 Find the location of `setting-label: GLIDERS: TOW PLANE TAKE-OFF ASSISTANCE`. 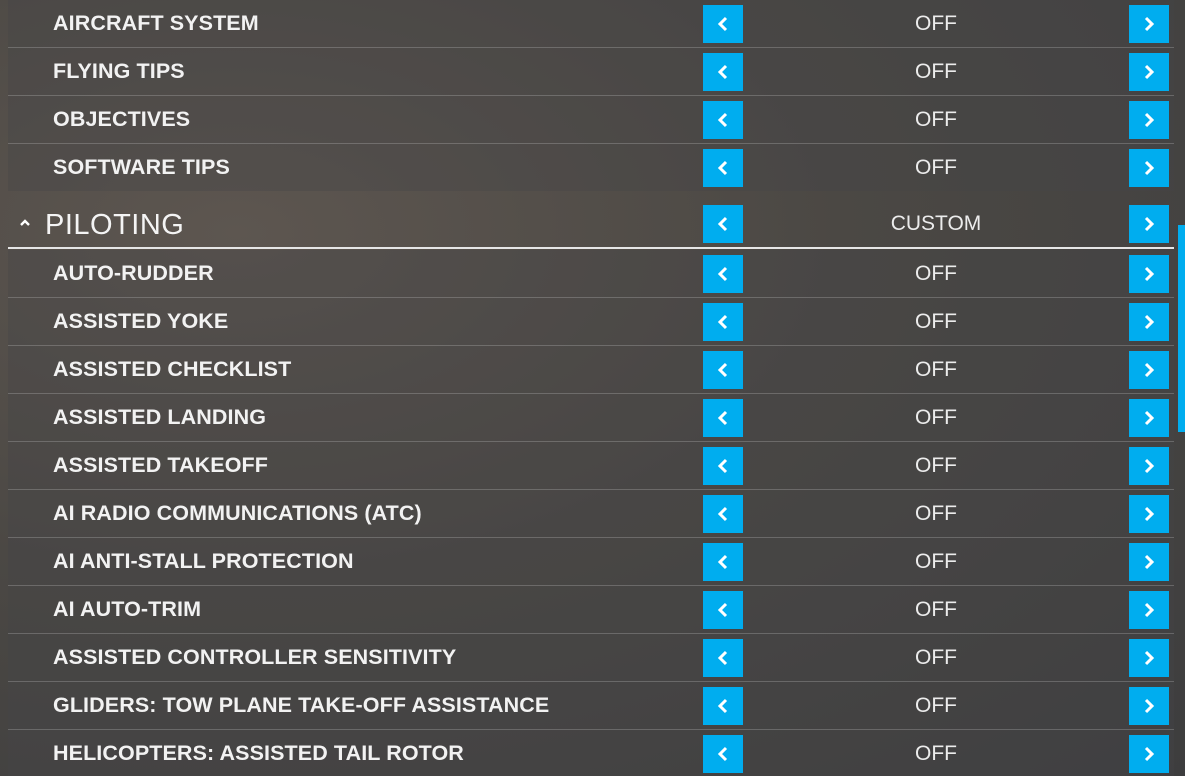

setting-label: GLIDERS: TOW PLANE TAKE-OFF ASSISTANCE is located at coordinates (301, 705).